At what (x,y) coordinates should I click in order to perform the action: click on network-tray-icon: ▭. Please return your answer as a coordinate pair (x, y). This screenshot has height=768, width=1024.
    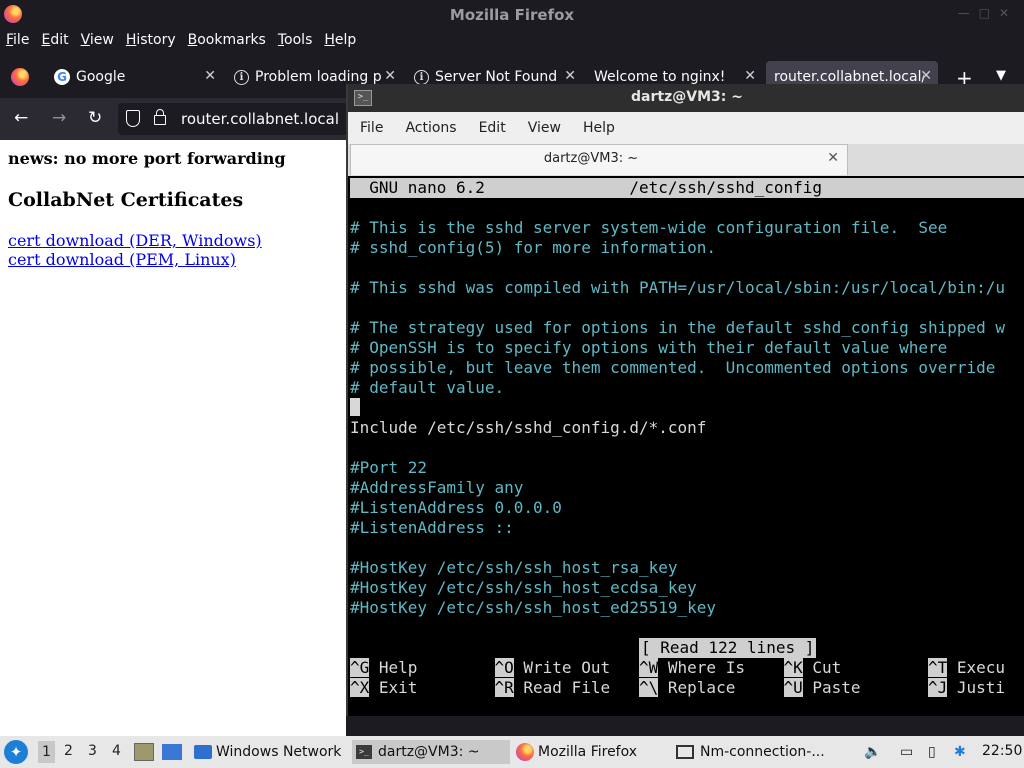
    Looking at the image, I should click on (906, 752).